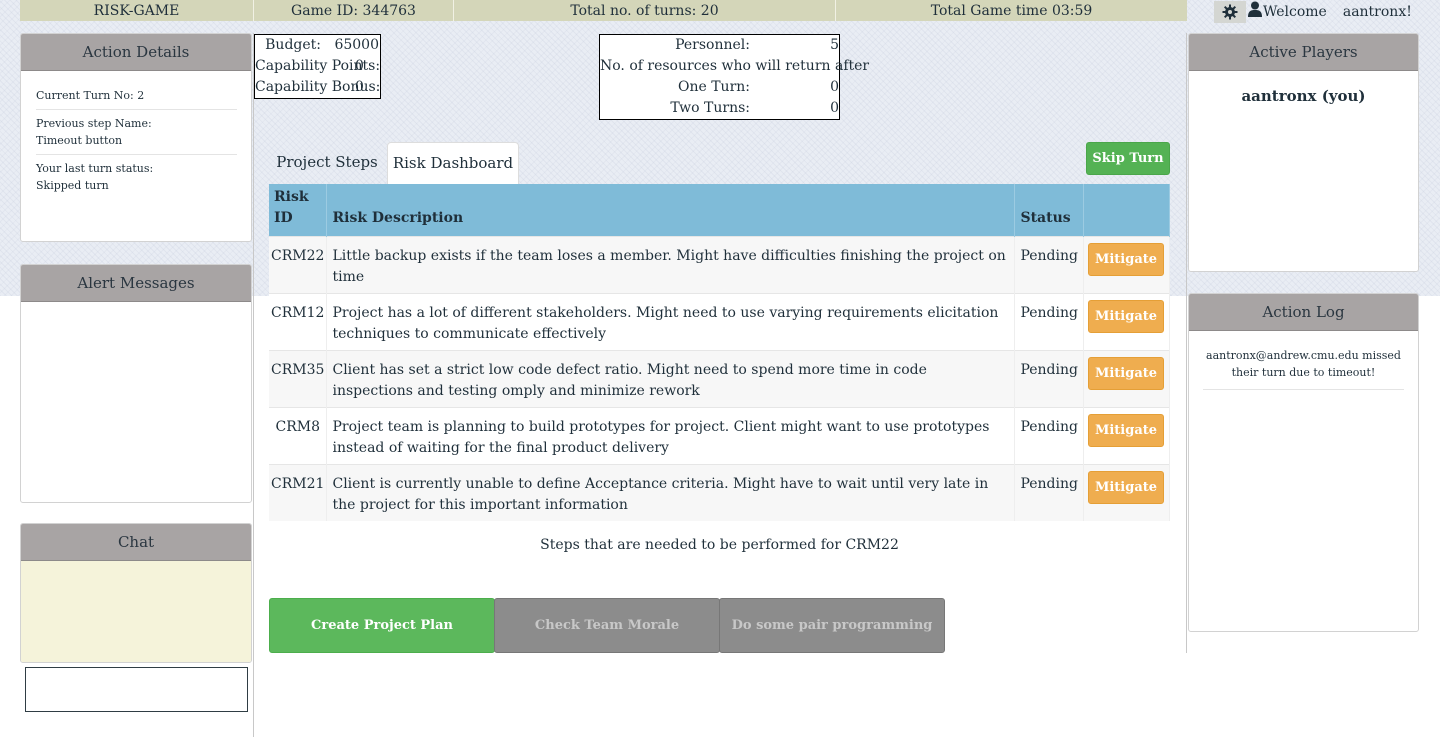 The height and width of the screenshot is (737, 1440). Describe the element at coordinates (94, 123) in the screenshot. I see `previous-step-label: Previous step Name:` at that location.